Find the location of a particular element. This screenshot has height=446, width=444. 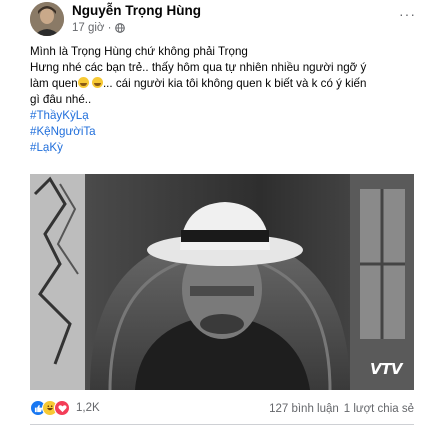

author-name: Nguyễn Trọng Hùng is located at coordinates (136, 10).